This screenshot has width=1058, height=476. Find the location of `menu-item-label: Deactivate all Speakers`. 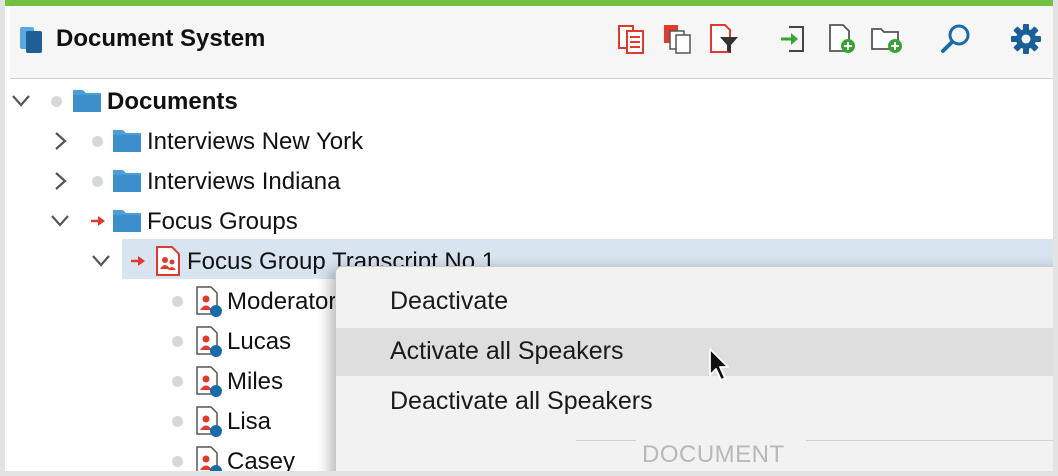

menu-item-label: Deactivate all Speakers is located at coordinates (521, 401).